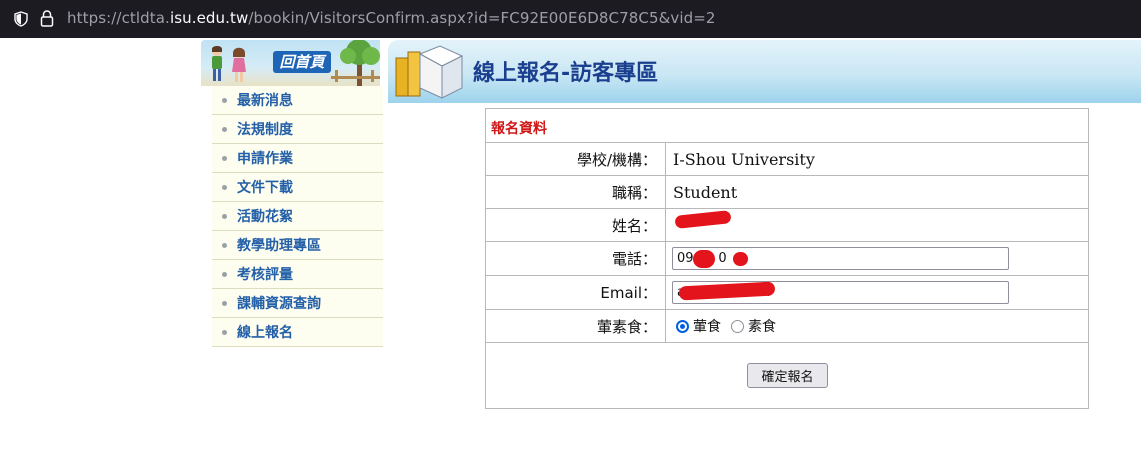  I want to click on diet-vegetarian-radio, so click(737, 326).